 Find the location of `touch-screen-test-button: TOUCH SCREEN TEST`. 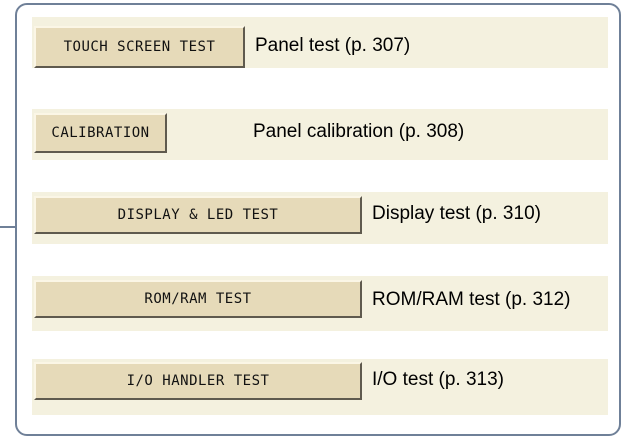

touch-screen-test-button: TOUCH SCREEN TEST is located at coordinates (139, 47).